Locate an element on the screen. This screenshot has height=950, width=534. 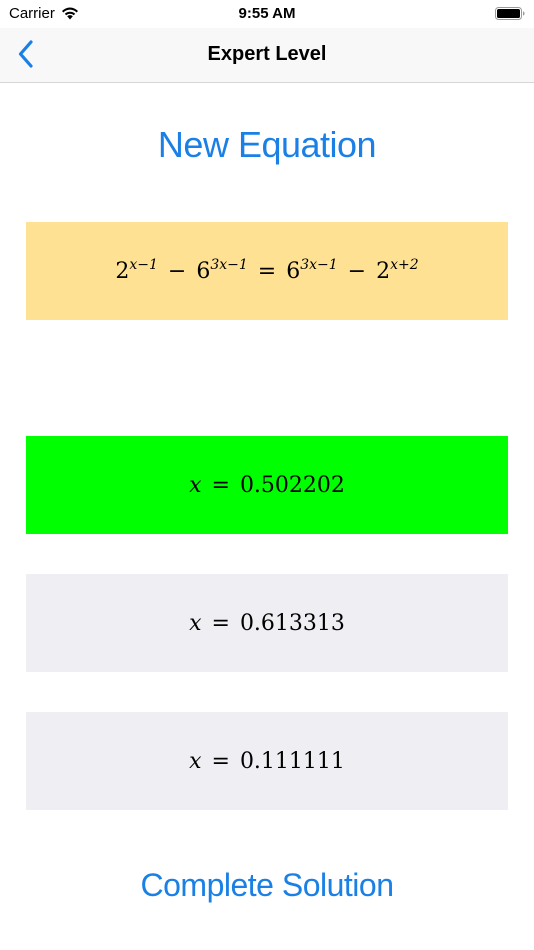
equation-display: 2x−1−63x−1 = 63x−1−2x+2 is located at coordinates (267, 271).